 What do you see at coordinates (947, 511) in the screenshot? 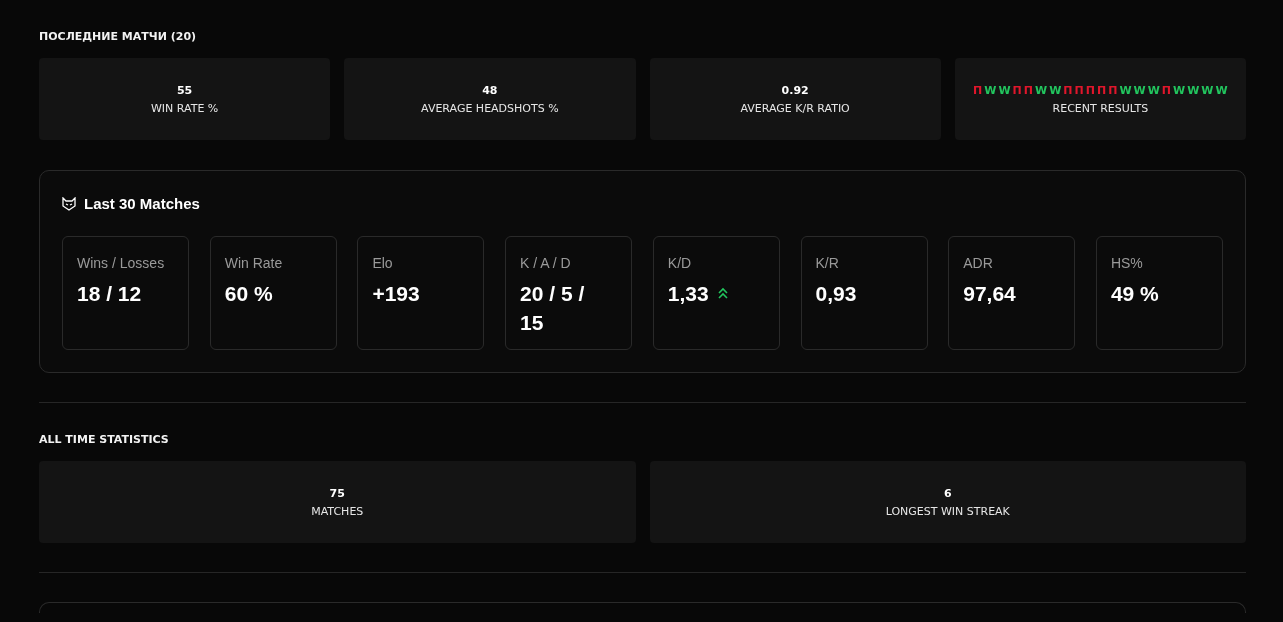
I see `stat-label: LONGEST WIN STREAK` at bounding box center [947, 511].